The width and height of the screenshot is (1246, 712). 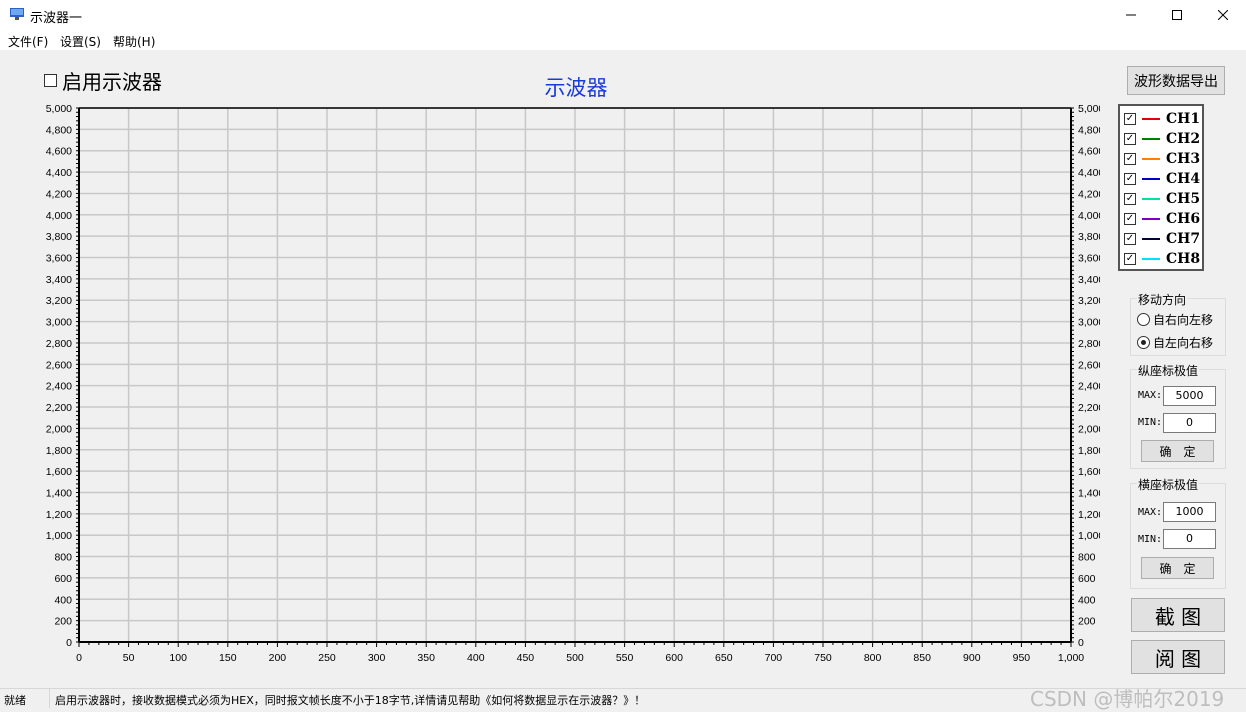 What do you see at coordinates (63, 579) in the screenshot?
I see `y-tick-label-left: 600` at bounding box center [63, 579].